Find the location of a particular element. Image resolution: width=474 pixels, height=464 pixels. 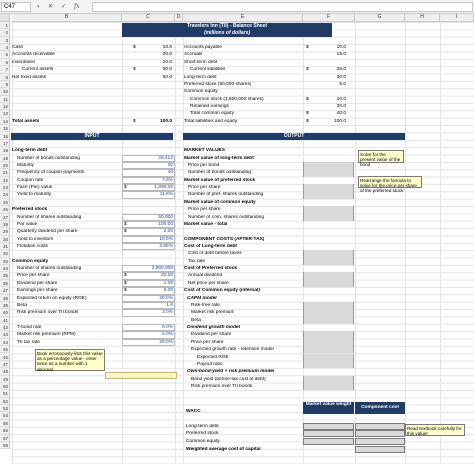

row-header-41: 41 is located at coordinates (5, 320).